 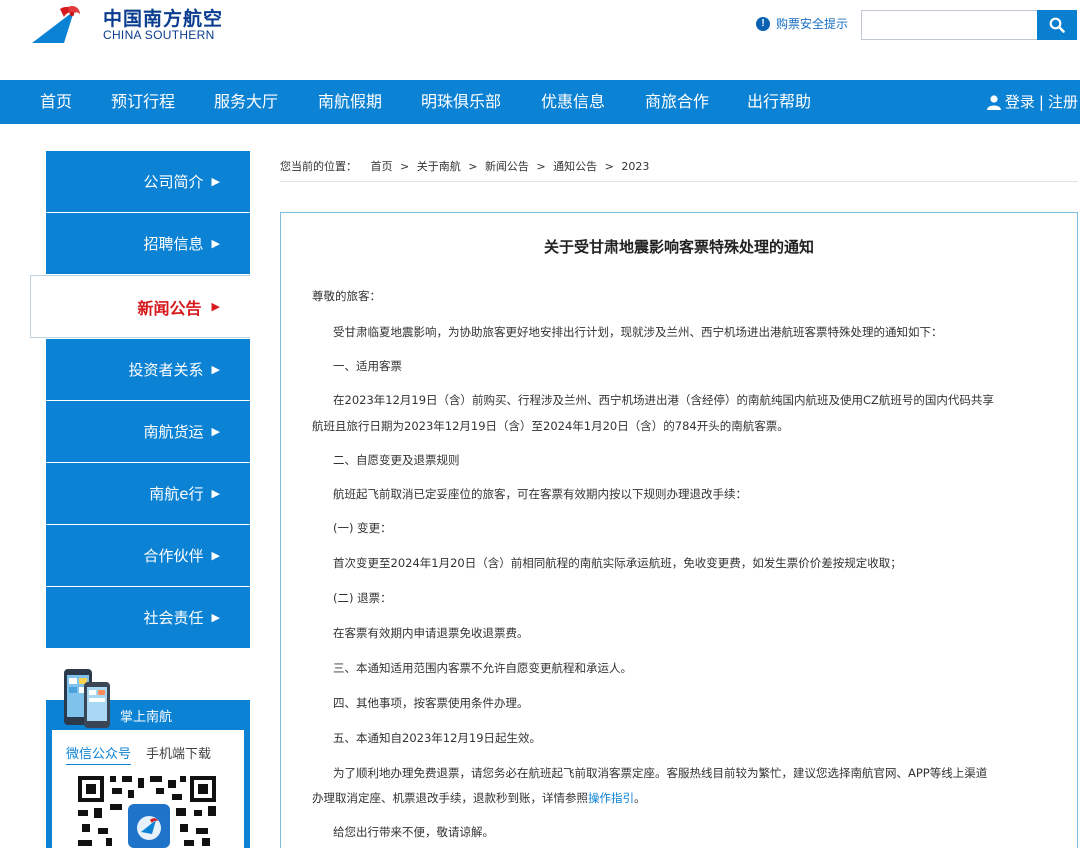 I want to click on app-panel-title: 掌上南航, so click(x=146, y=717).